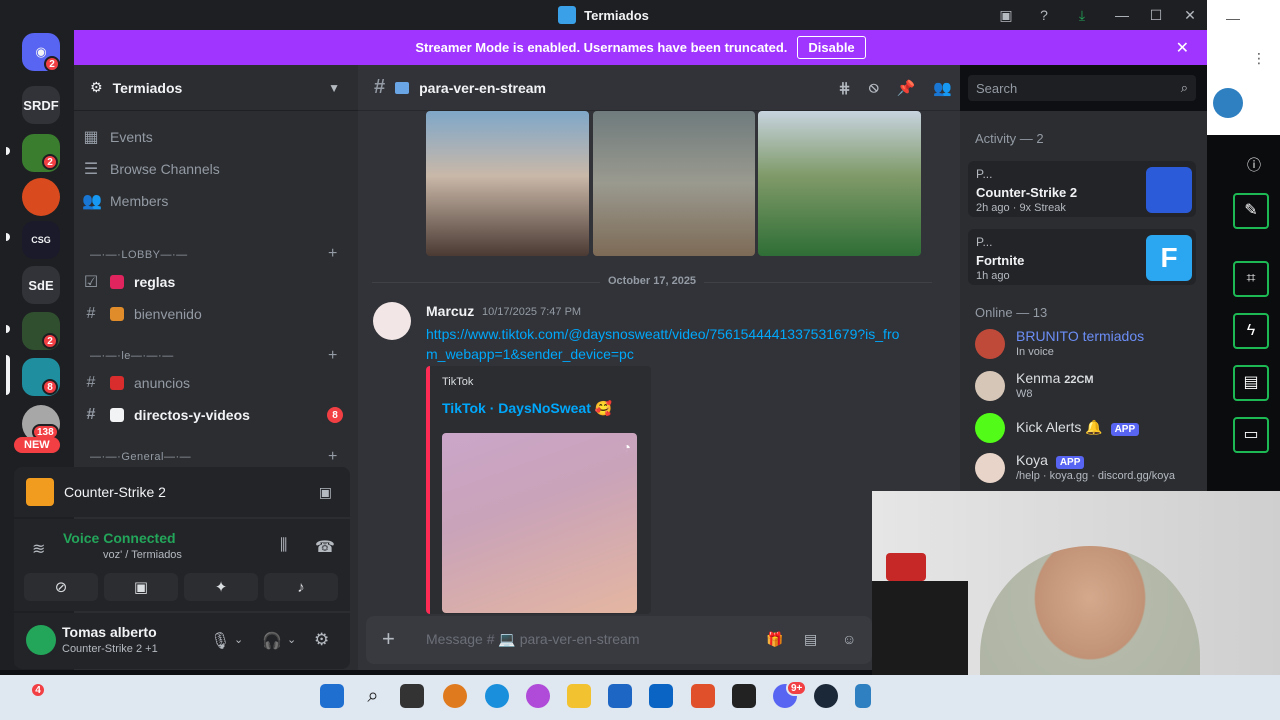  Describe the element at coordinates (140, 457) in the screenshot. I see `category-general: —·—·General—·—` at that location.